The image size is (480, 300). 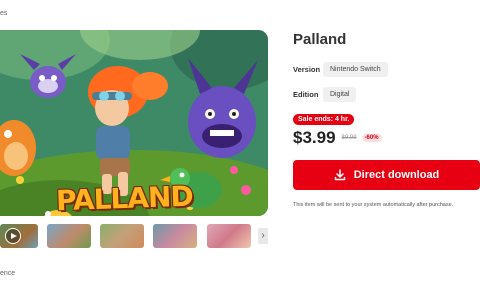 What do you see at coordinates (124, 197) in the screenshot?
I see `game-logo: PALLAND` at bounding box center [124, 197].